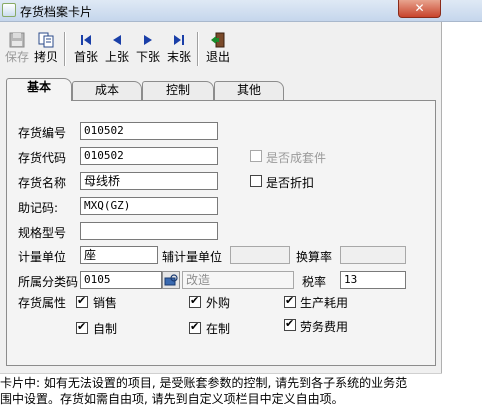  I want to click on inv-name-input: 母线桥, so click(149, 181).